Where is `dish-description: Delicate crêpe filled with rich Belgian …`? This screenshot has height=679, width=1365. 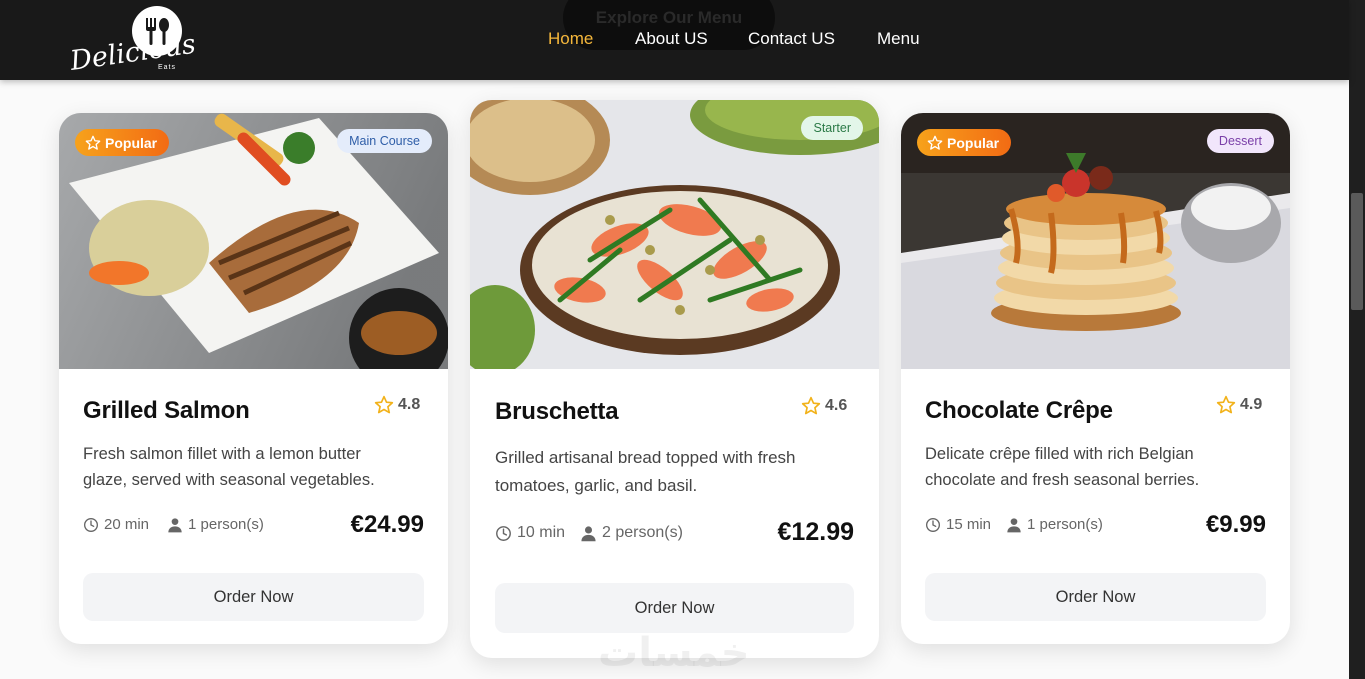 dish-description: Delicate crêpe filled with rich Belgian … is located at coordinates (1062, 467).